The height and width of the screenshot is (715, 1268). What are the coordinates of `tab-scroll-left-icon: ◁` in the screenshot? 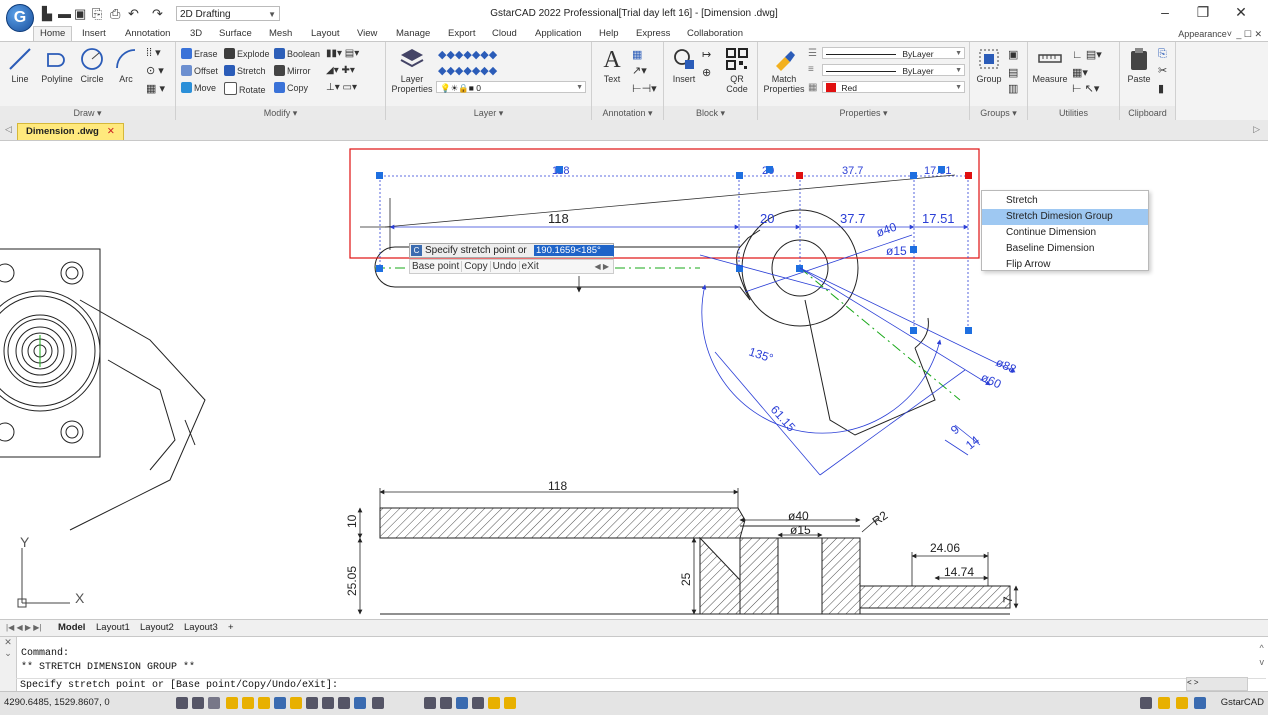 It's located at (8, 129).